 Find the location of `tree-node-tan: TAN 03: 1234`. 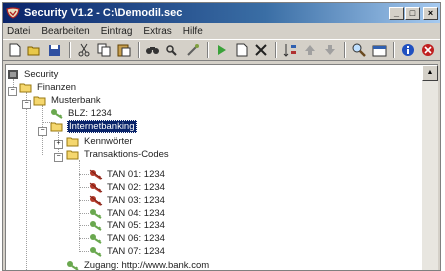

tree-node-tan: TAN 03: 1234 is located at coordinates (127, 200).